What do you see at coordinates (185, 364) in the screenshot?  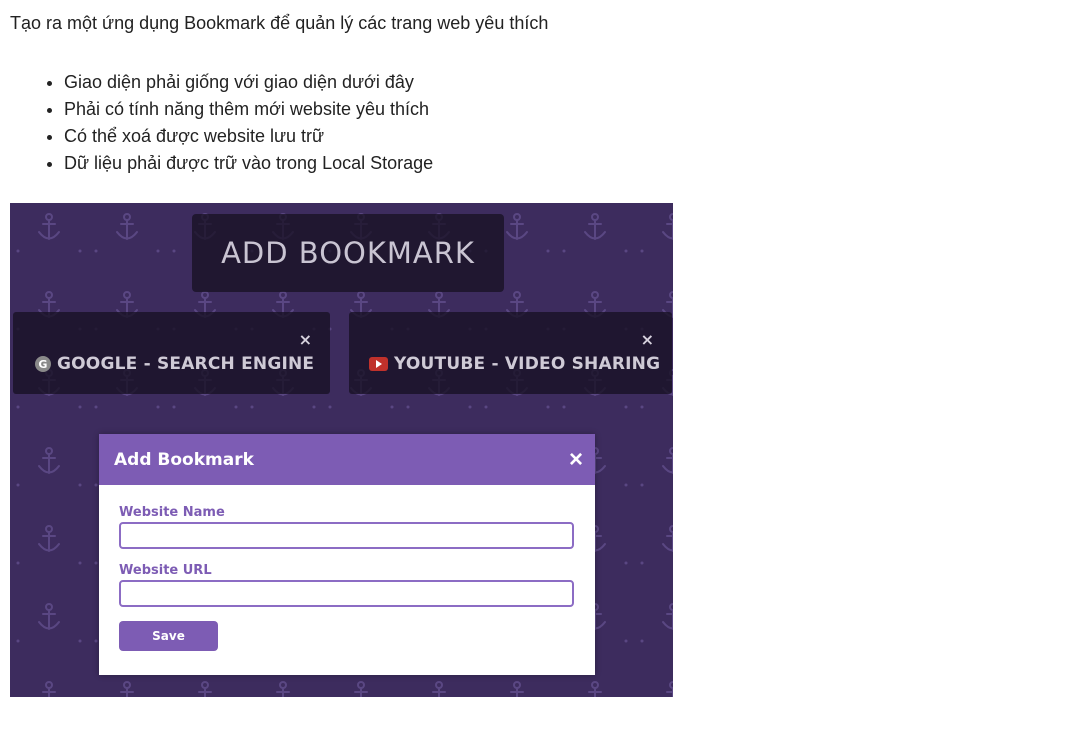 I see `bookmark-label: GOOGLE - SEARCH ENGINE` at bounding box center [185, 364].